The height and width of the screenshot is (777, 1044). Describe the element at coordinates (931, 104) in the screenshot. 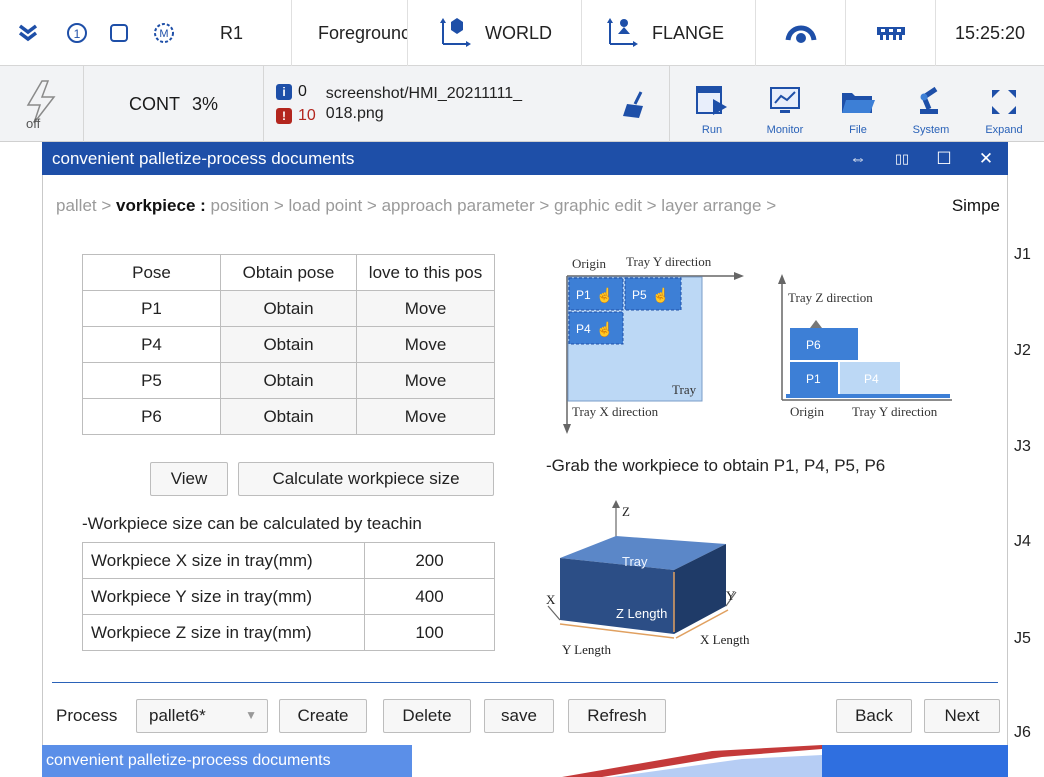

I see `nav-system-button: System` at that location.